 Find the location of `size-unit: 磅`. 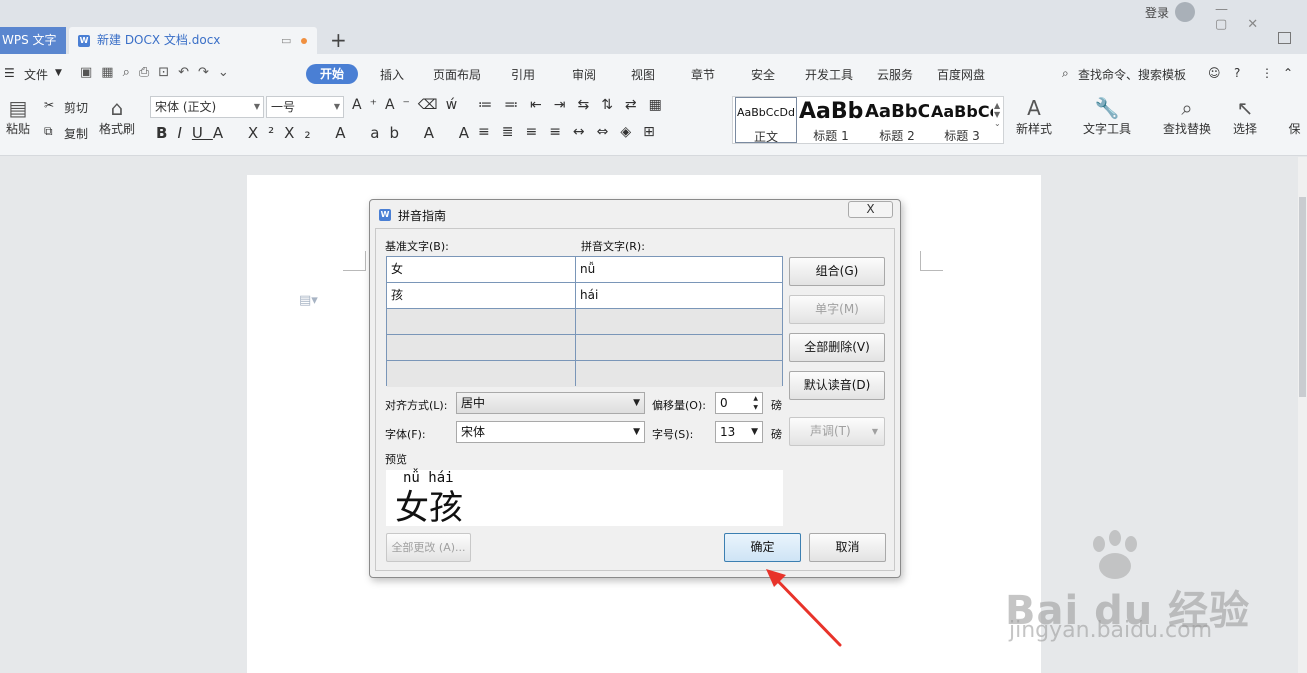

size-unit: 磅 is located at coordinates (776, 434).